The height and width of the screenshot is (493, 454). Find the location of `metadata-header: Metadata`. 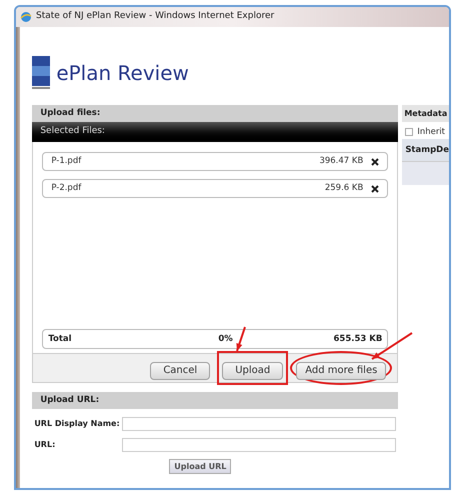

metadata-header: Metadata is located at coordinates (425, 113).